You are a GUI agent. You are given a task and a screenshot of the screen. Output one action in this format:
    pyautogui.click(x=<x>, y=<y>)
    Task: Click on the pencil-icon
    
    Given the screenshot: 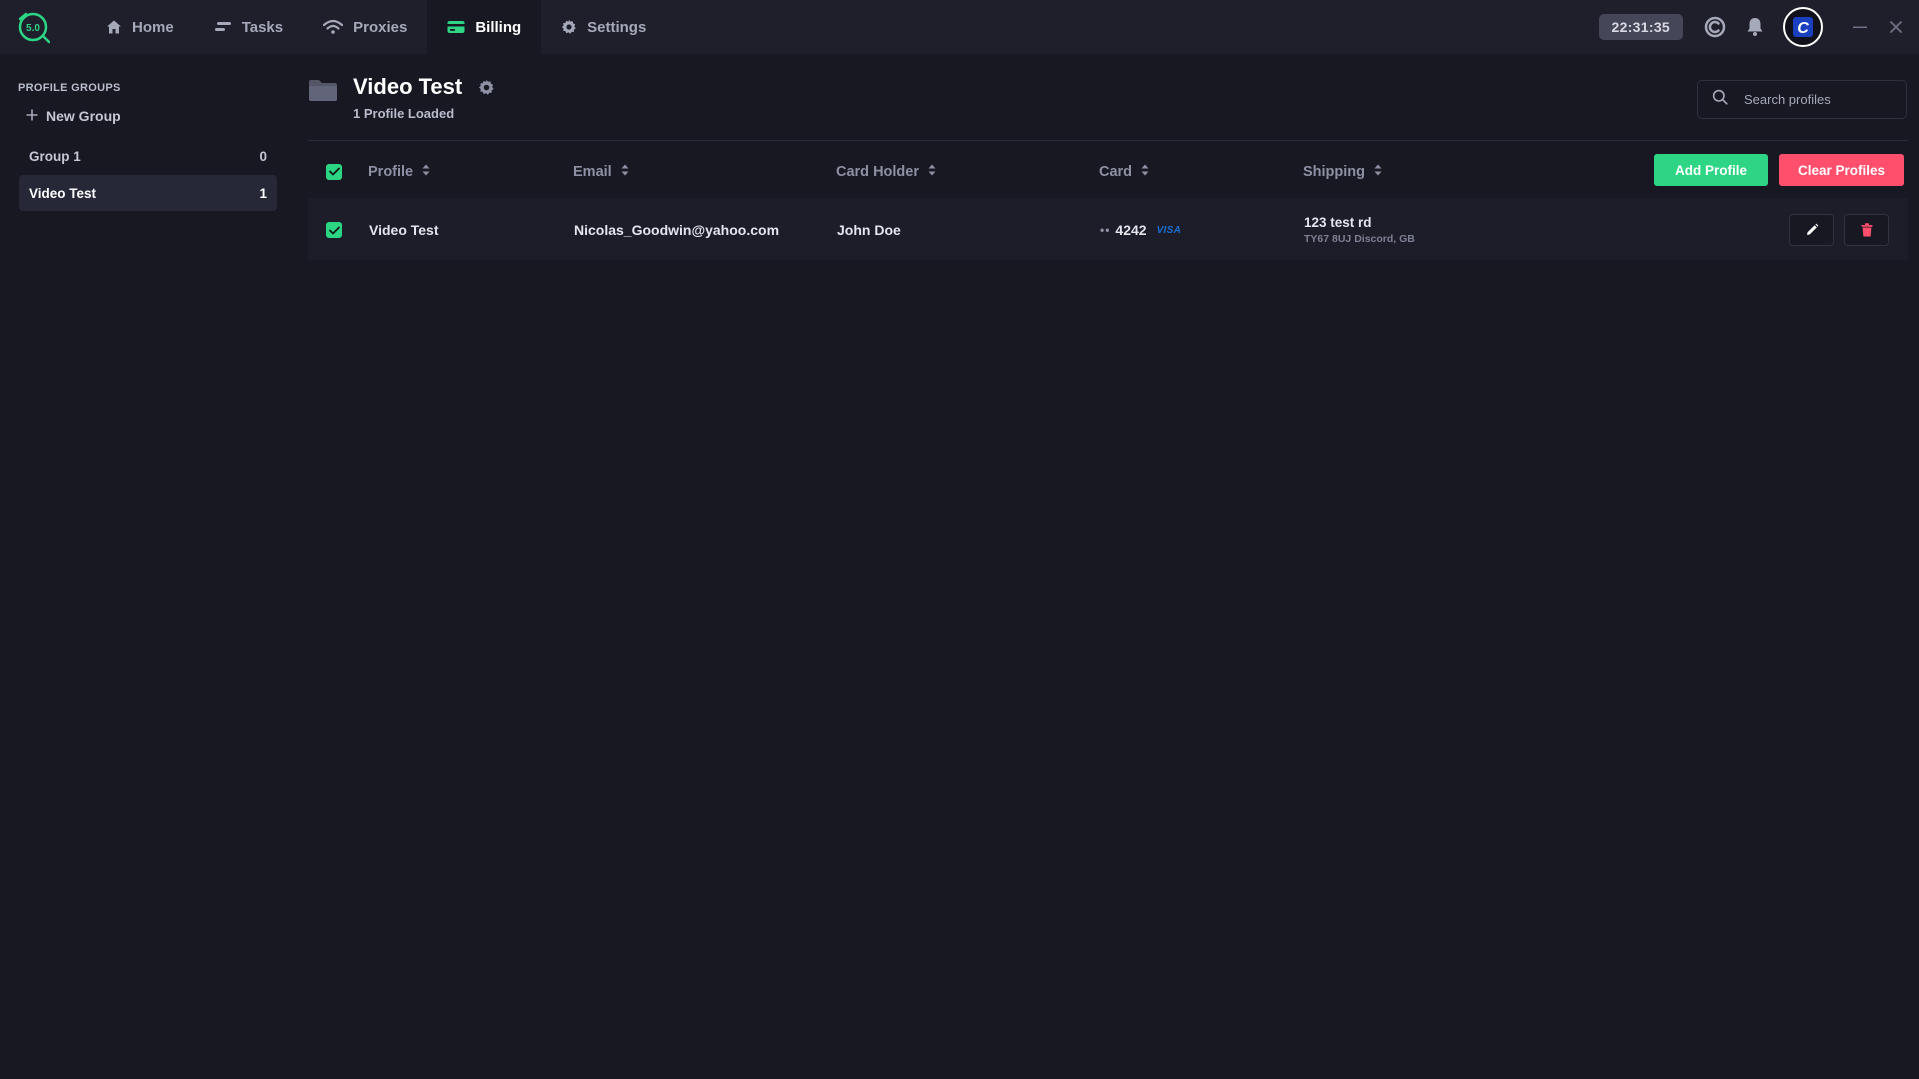 What is the action you would take?
    pyautogui.click(x=1812, y=229)
    